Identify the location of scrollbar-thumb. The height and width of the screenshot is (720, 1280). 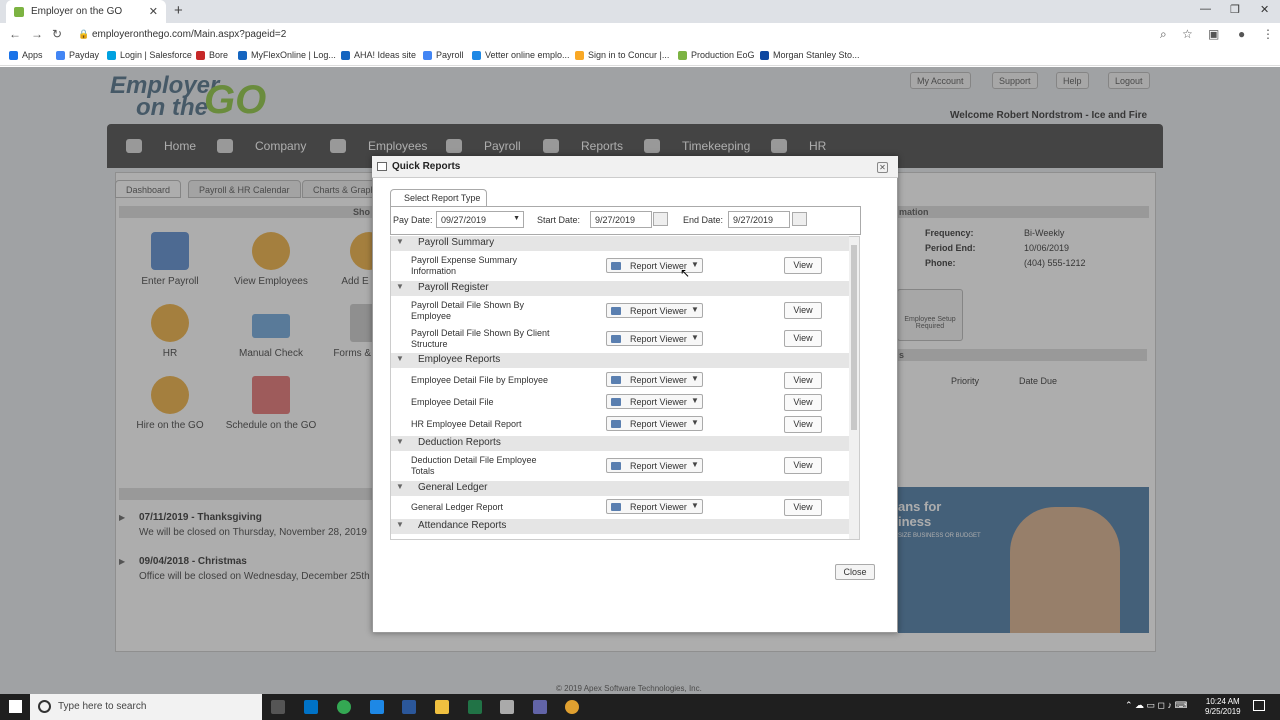
(854, 337).